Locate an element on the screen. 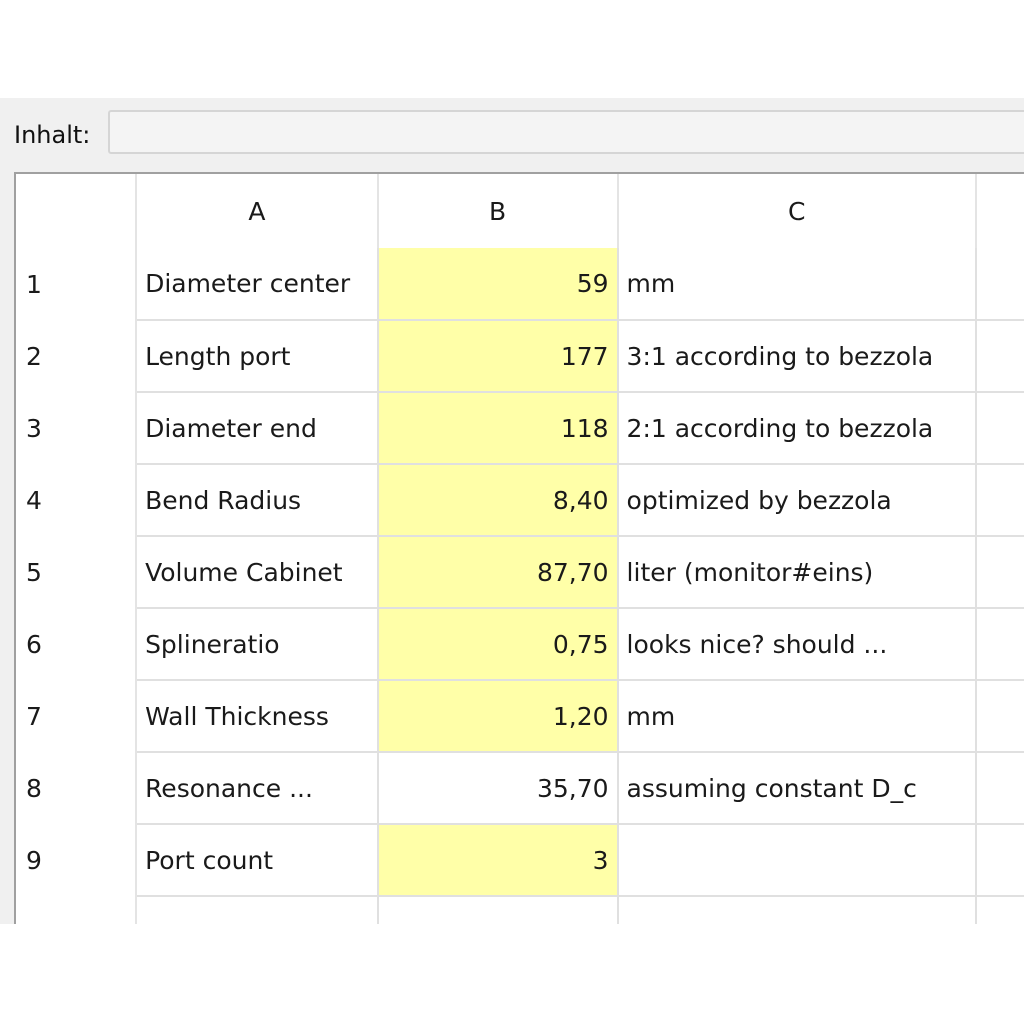 This screenshot has width=1024, height=1024. cell-a is located at coordinates (257, 910).